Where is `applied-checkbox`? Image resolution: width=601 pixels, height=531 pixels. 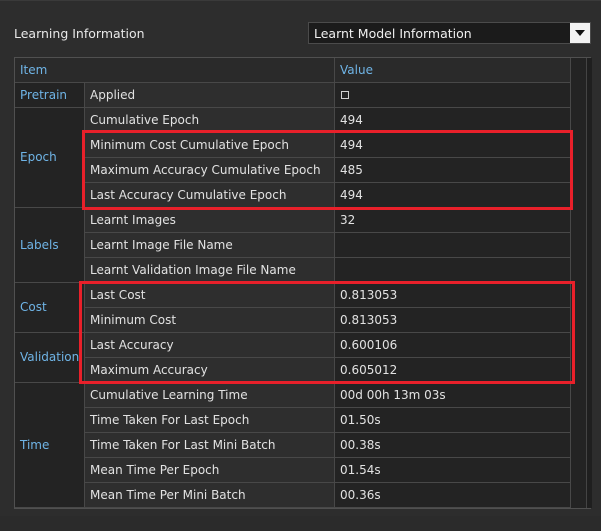
applied-checkbox is located at coordinates (345, 95).